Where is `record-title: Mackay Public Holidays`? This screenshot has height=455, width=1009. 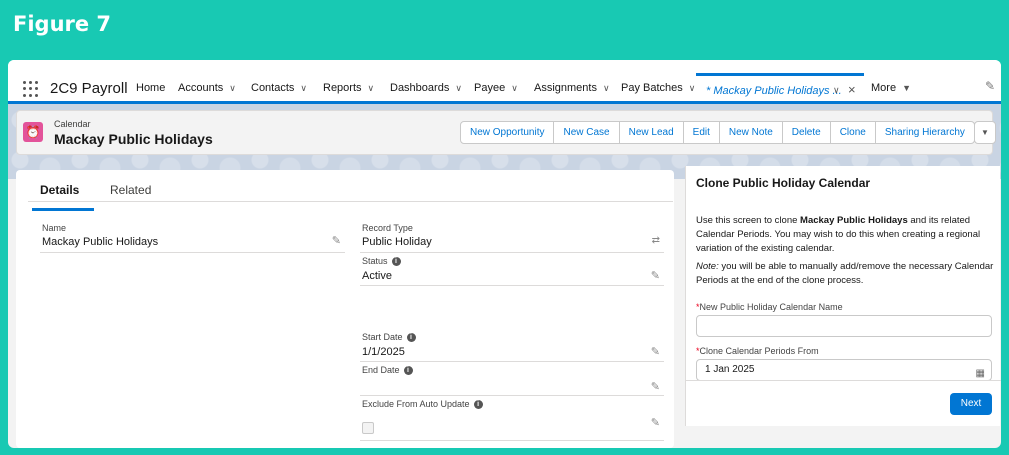
record-title: Mackay Public Holidays is located at coordinates (133, 139).